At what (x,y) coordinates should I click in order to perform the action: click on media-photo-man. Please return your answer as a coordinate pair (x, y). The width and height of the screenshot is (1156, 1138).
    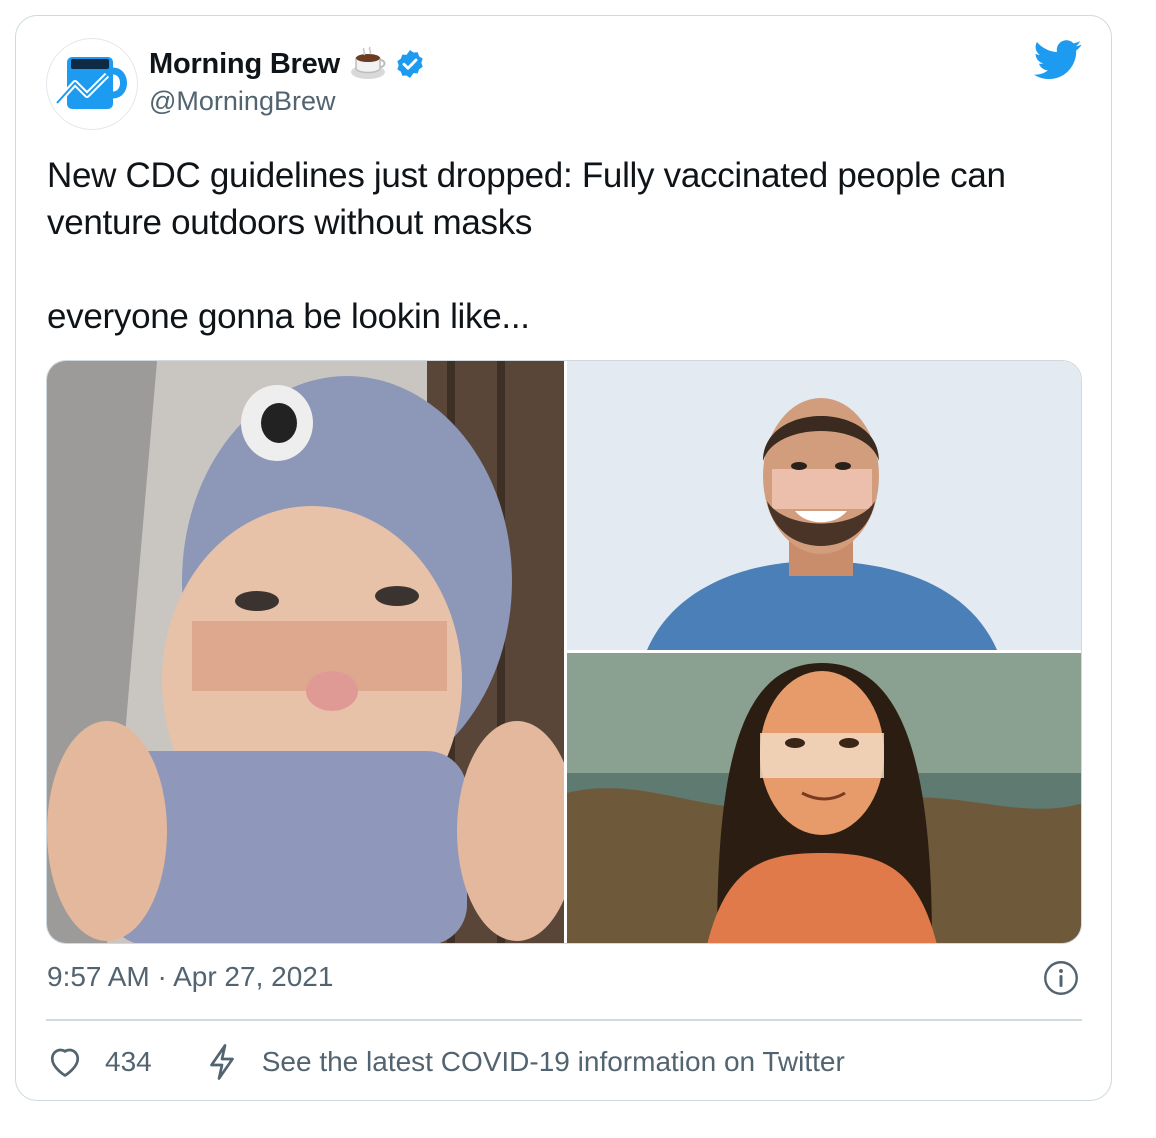
    Looking at the image, I should click on (824, 505).